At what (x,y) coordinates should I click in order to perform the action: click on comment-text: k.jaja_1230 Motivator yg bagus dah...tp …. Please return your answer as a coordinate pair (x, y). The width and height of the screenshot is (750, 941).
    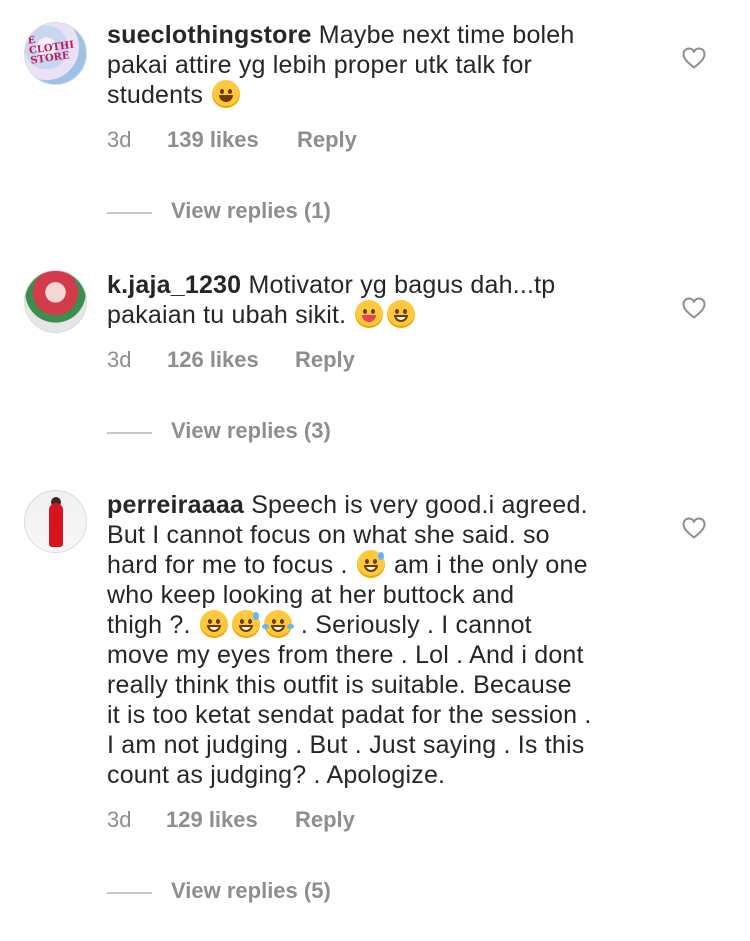
    Looking at the image, I should click on (377, 300).